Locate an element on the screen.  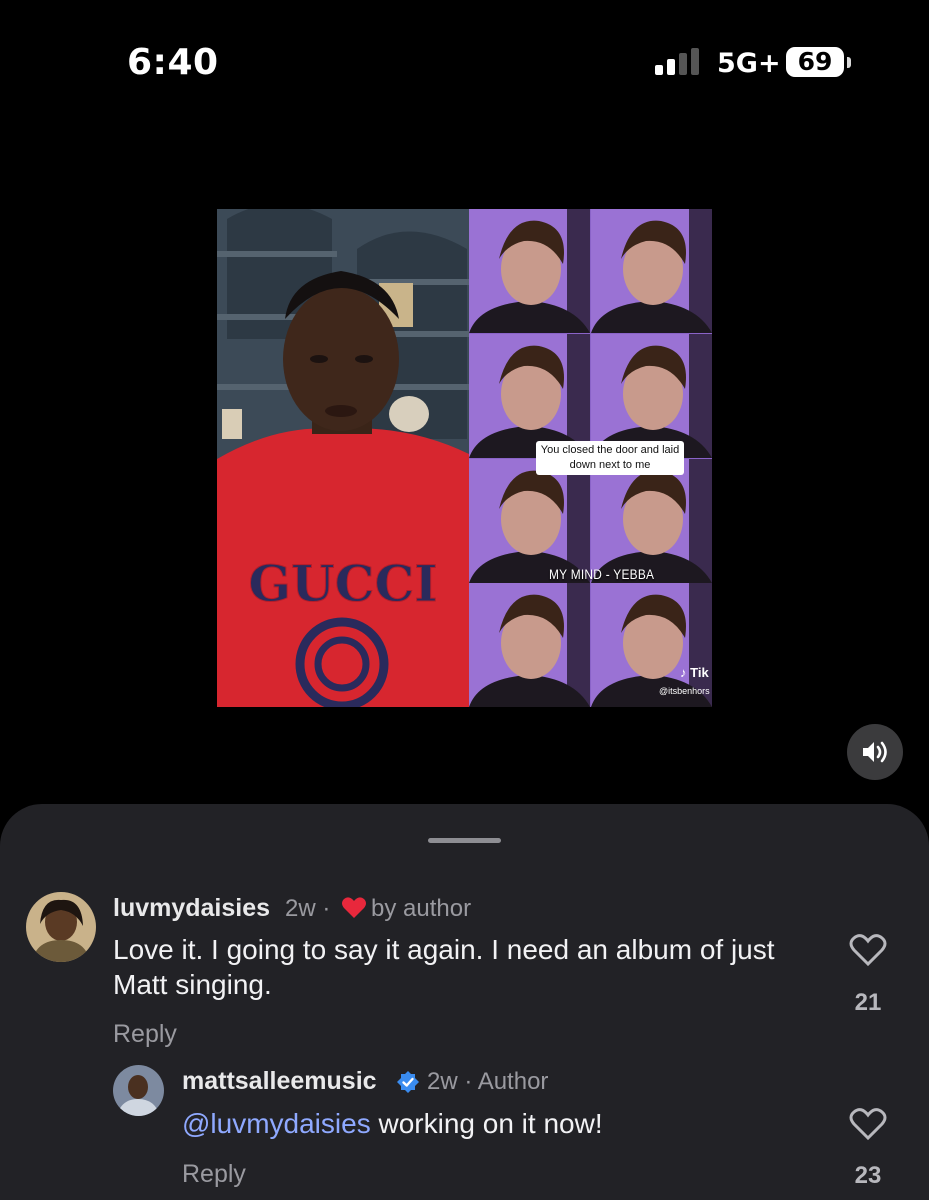
reply-meta: 2w · Author is located at coordinates (488, 1081).